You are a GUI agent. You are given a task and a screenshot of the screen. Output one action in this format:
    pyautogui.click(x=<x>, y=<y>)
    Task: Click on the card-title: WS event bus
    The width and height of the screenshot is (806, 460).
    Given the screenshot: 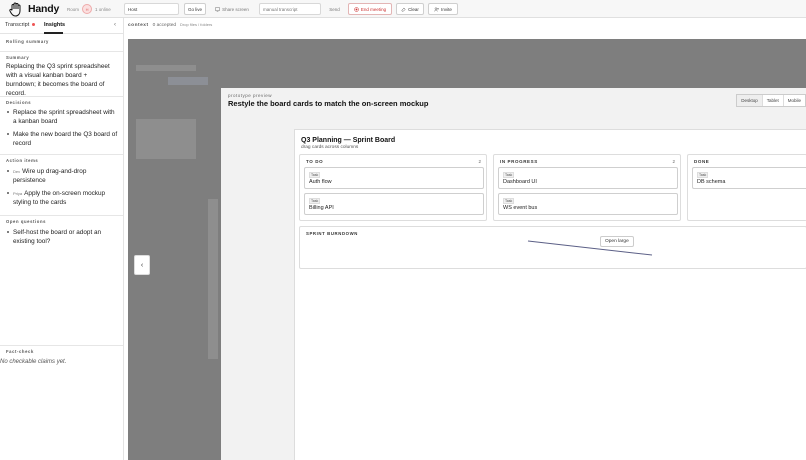 What is the action you would take?
    pyautogui.click(x=520, y=208)
    